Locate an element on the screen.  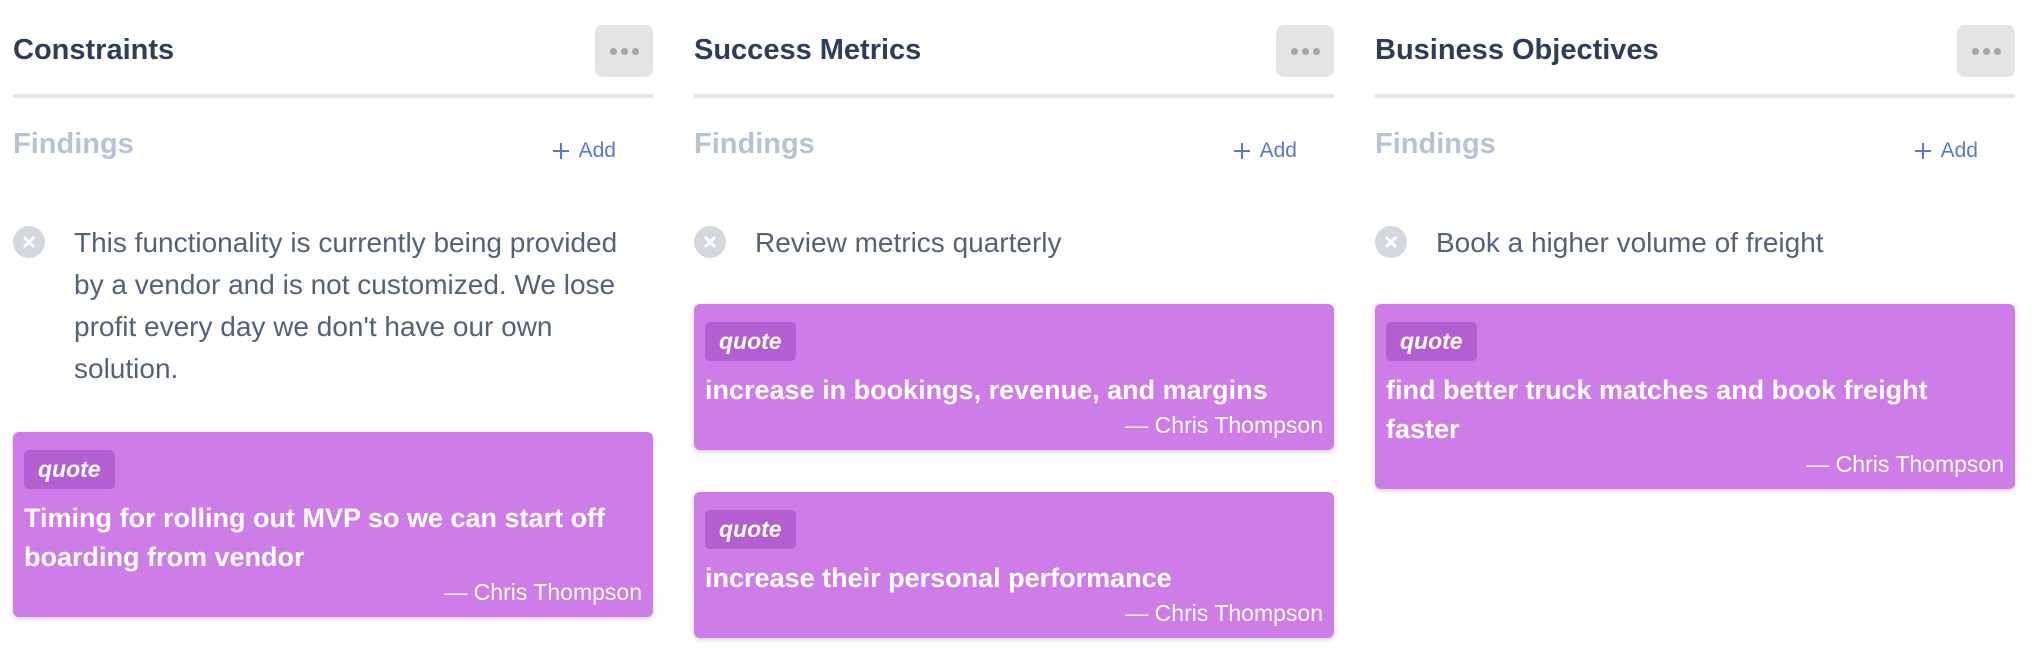
finding-item: Review metrics quarterly is located at coordinates (1014, 243).